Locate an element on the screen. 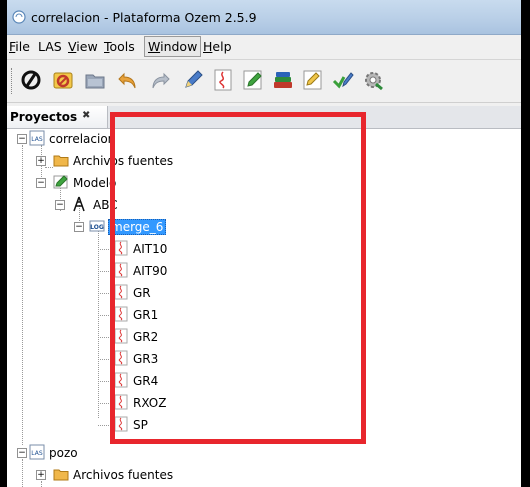 The image size is (530, 487). node-label: GR is located at coordinates (142, 293).